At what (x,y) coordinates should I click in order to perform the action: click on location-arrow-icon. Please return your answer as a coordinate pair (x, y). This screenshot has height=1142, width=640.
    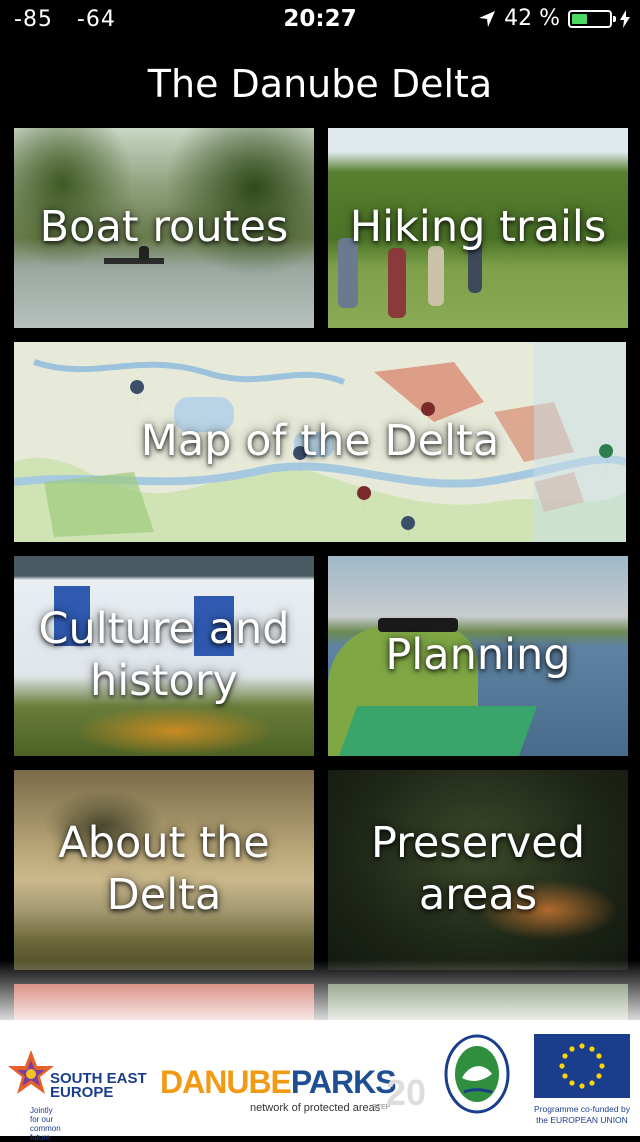
    Looking at the image, I should click on (487, 18).